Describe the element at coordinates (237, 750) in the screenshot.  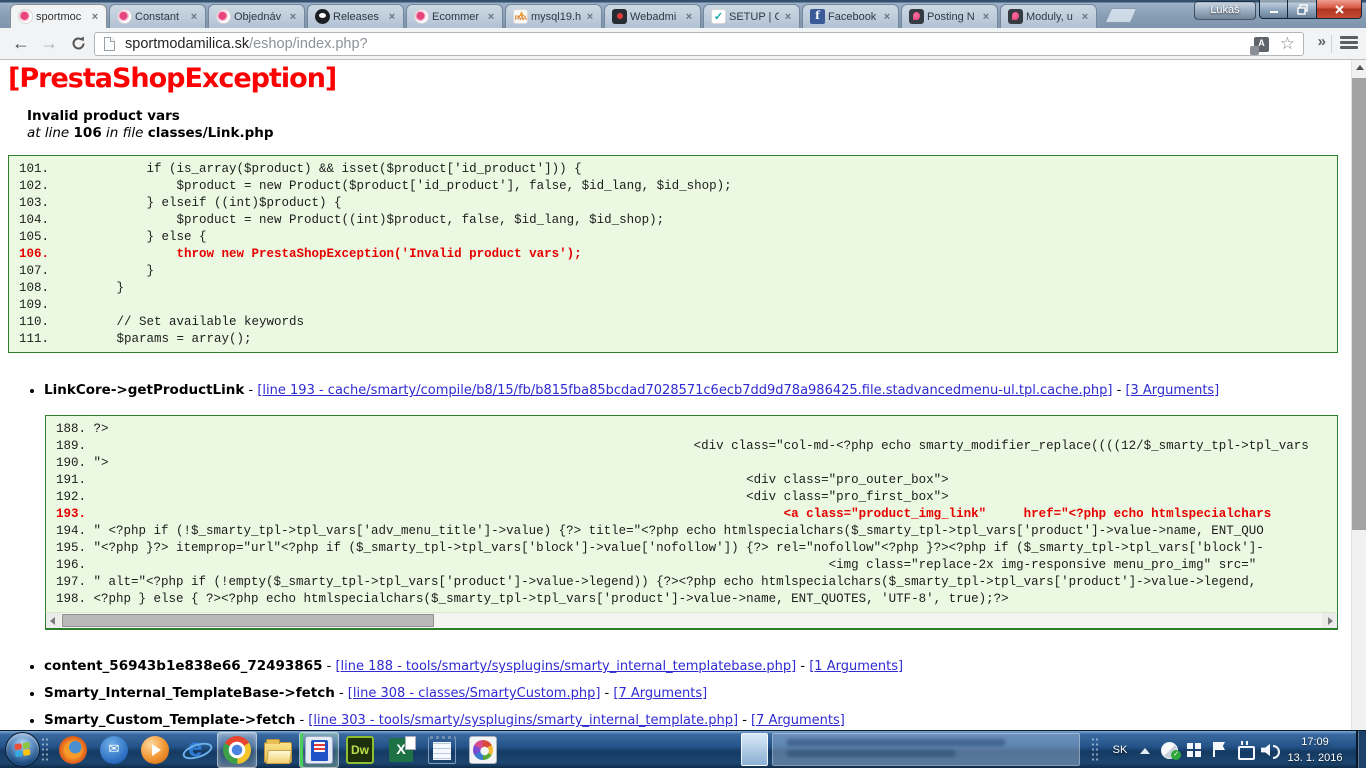
I see `taskbar-chrome-button` at that location.